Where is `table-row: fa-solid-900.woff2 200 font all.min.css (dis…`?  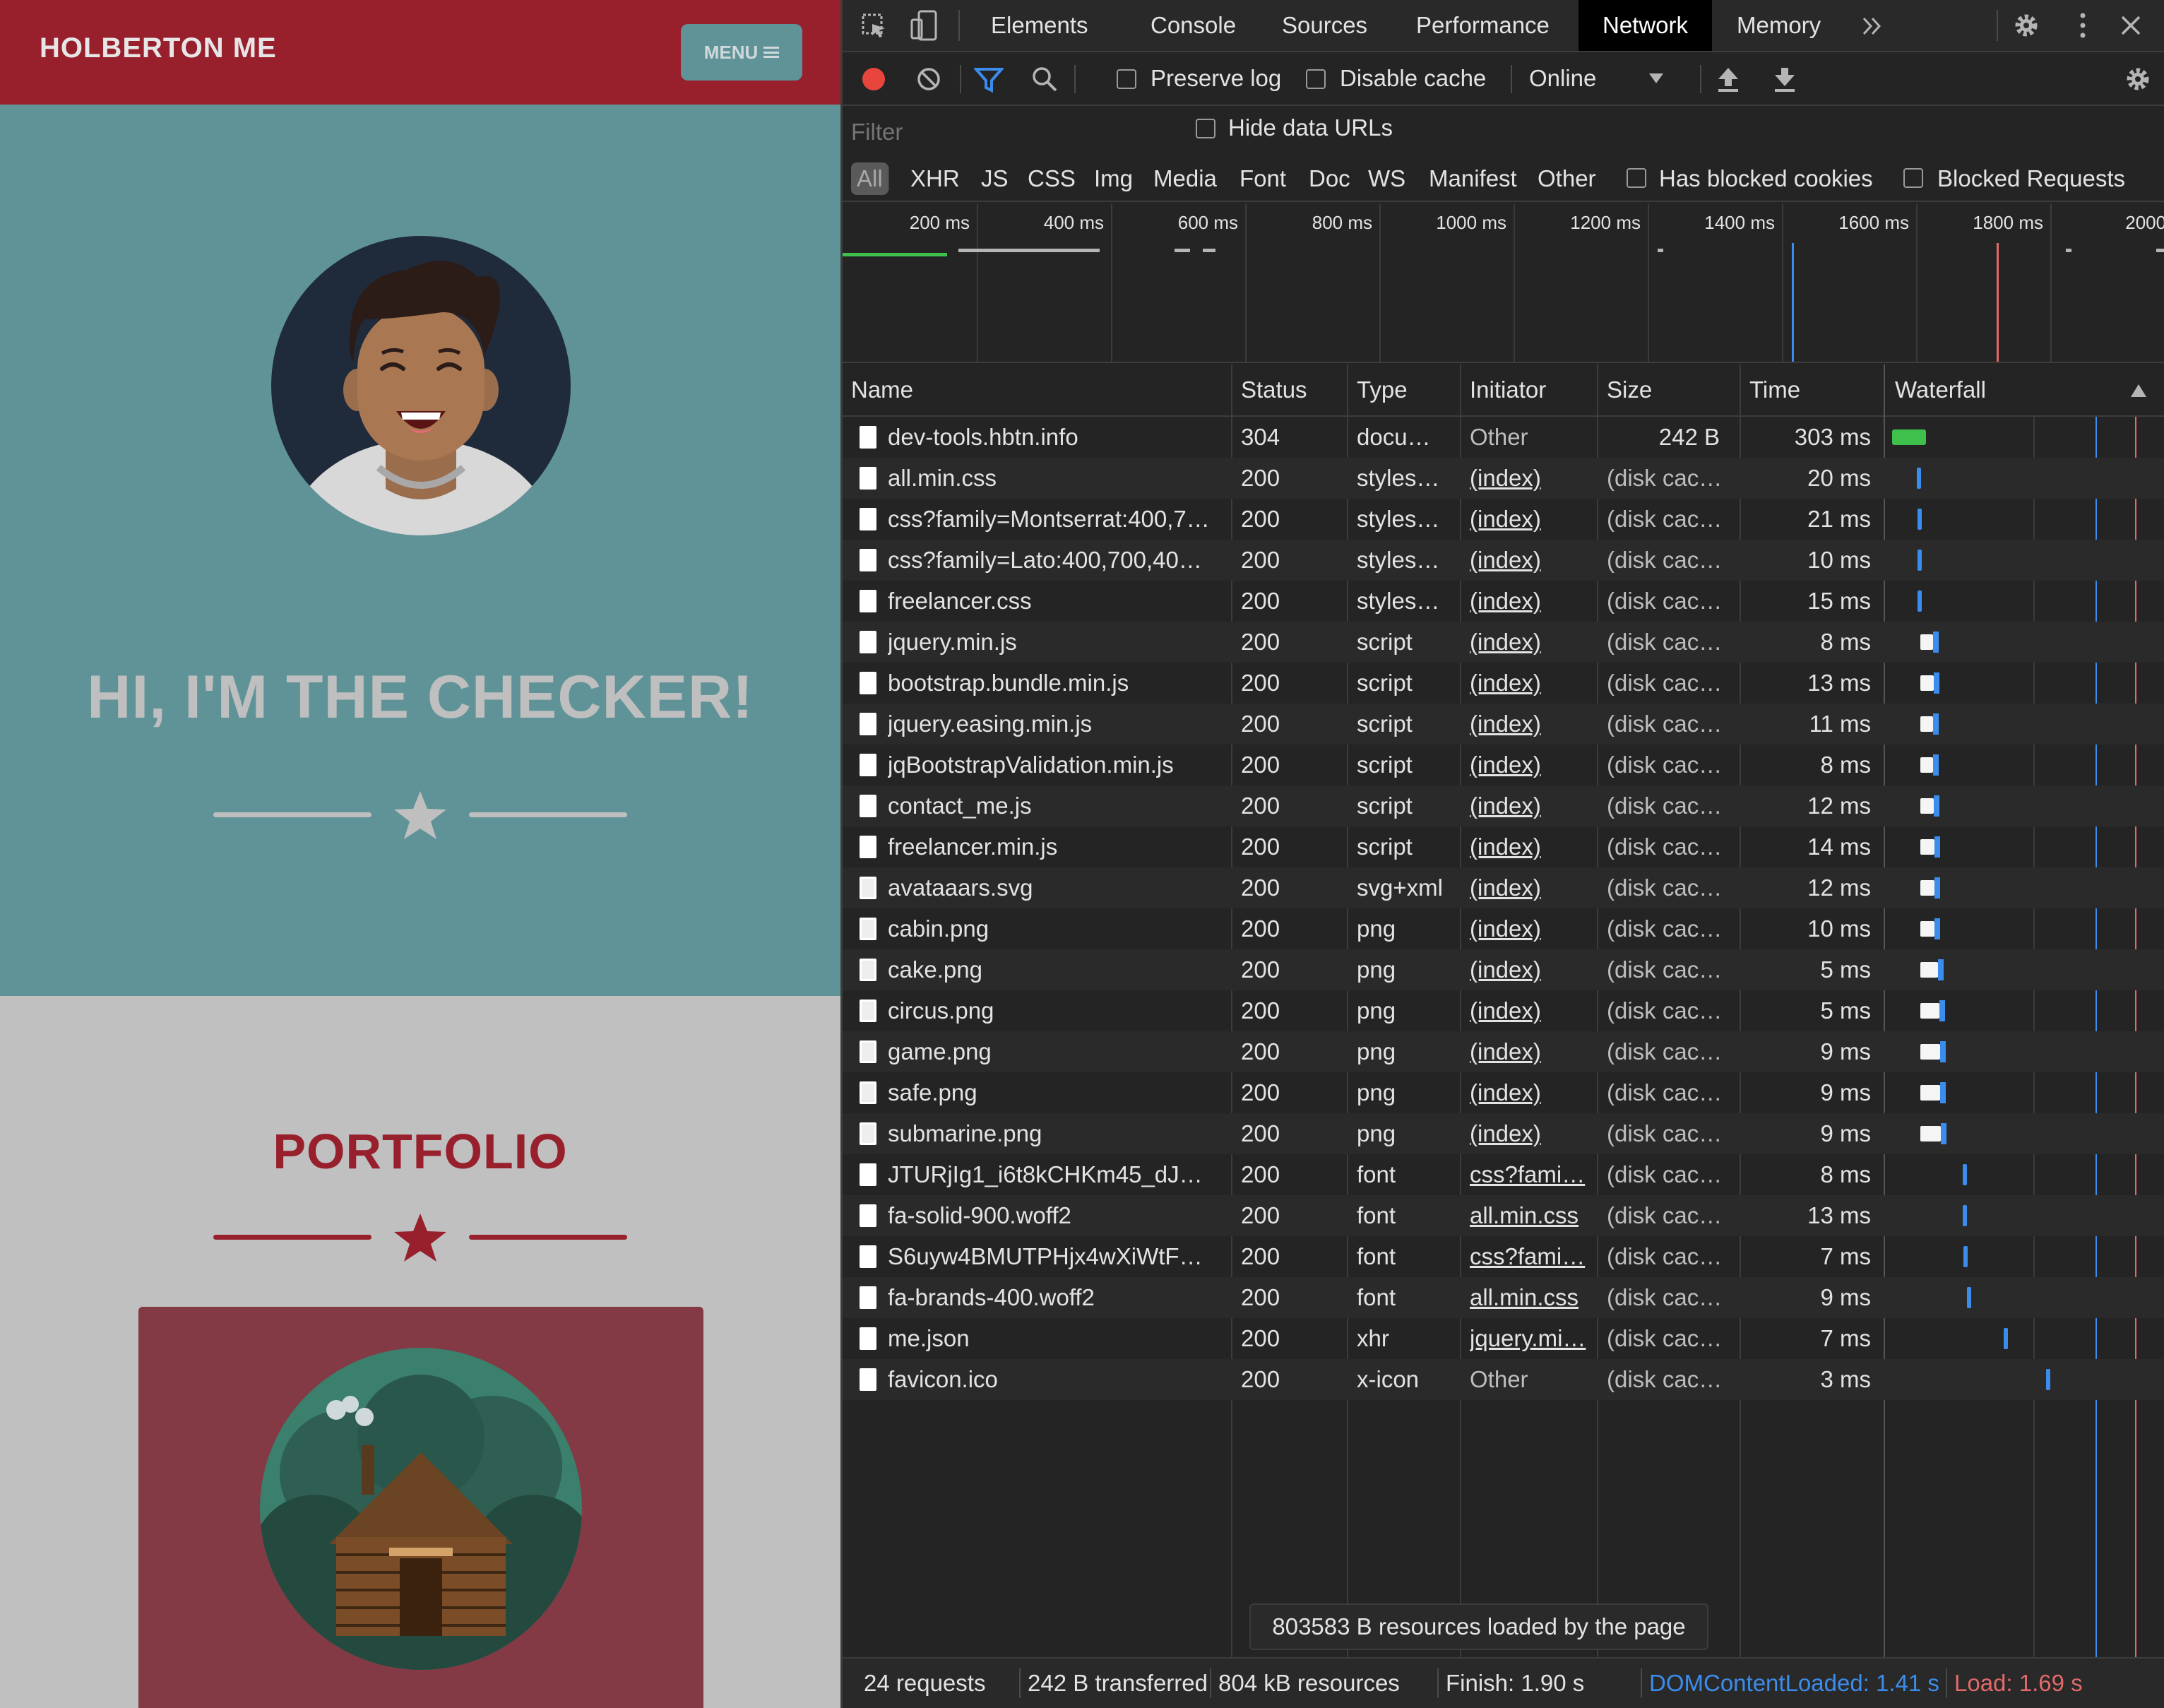
table-row: fa-solid-900.woff2 200 font all.min.css (dis… is located at coordinates (1503, 1215).